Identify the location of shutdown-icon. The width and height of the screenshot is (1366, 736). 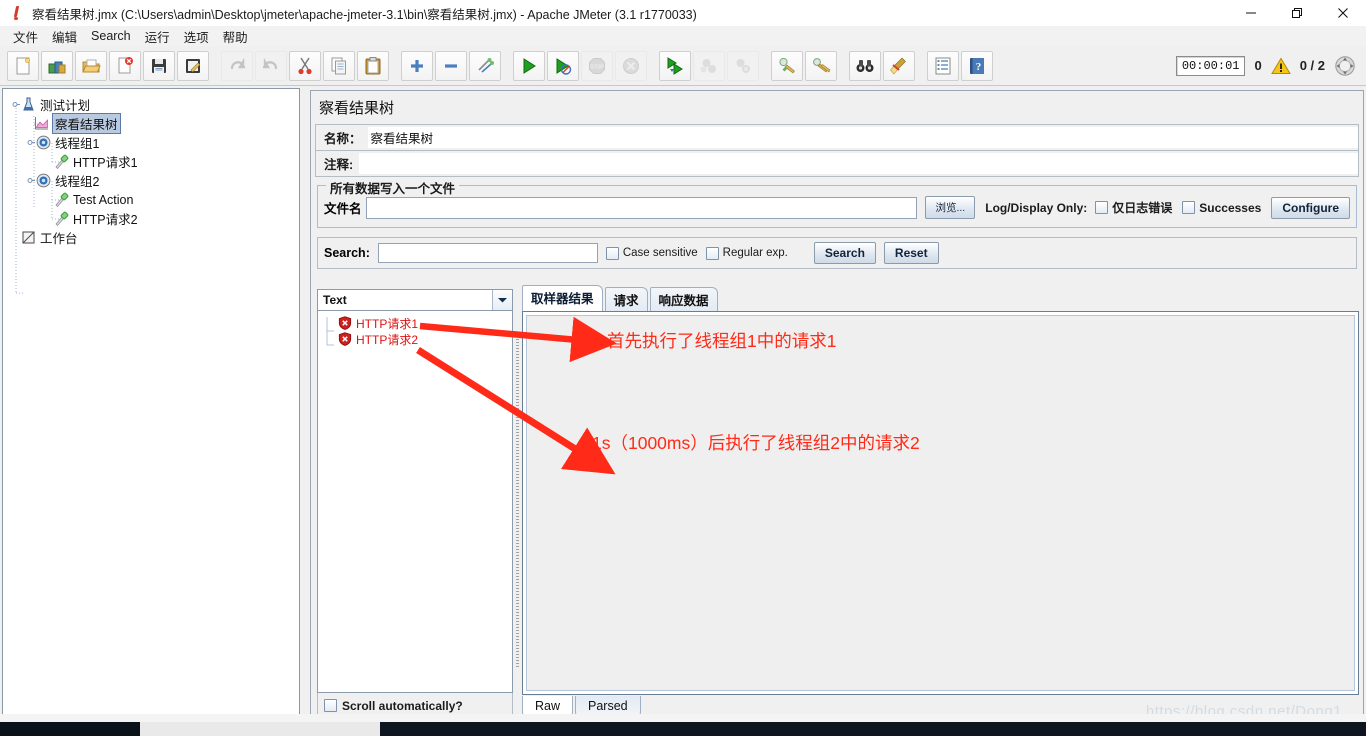
(631, 65).